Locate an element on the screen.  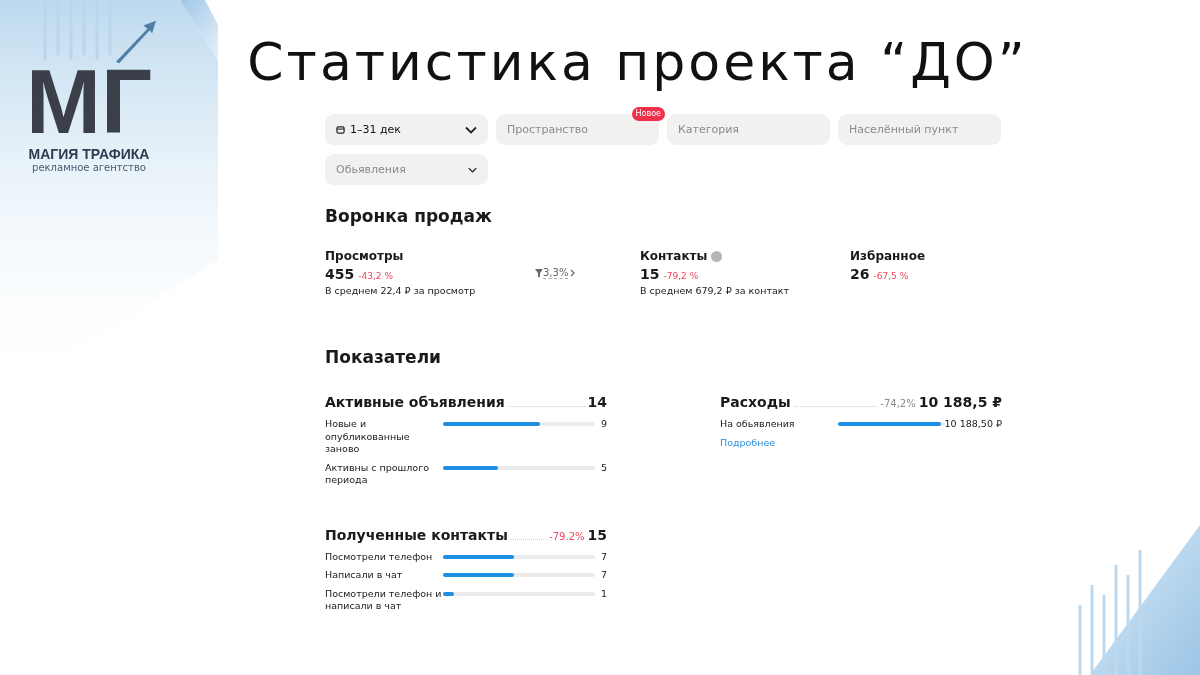
filter-dropdown: Категория is located at coordinates (748, 129).